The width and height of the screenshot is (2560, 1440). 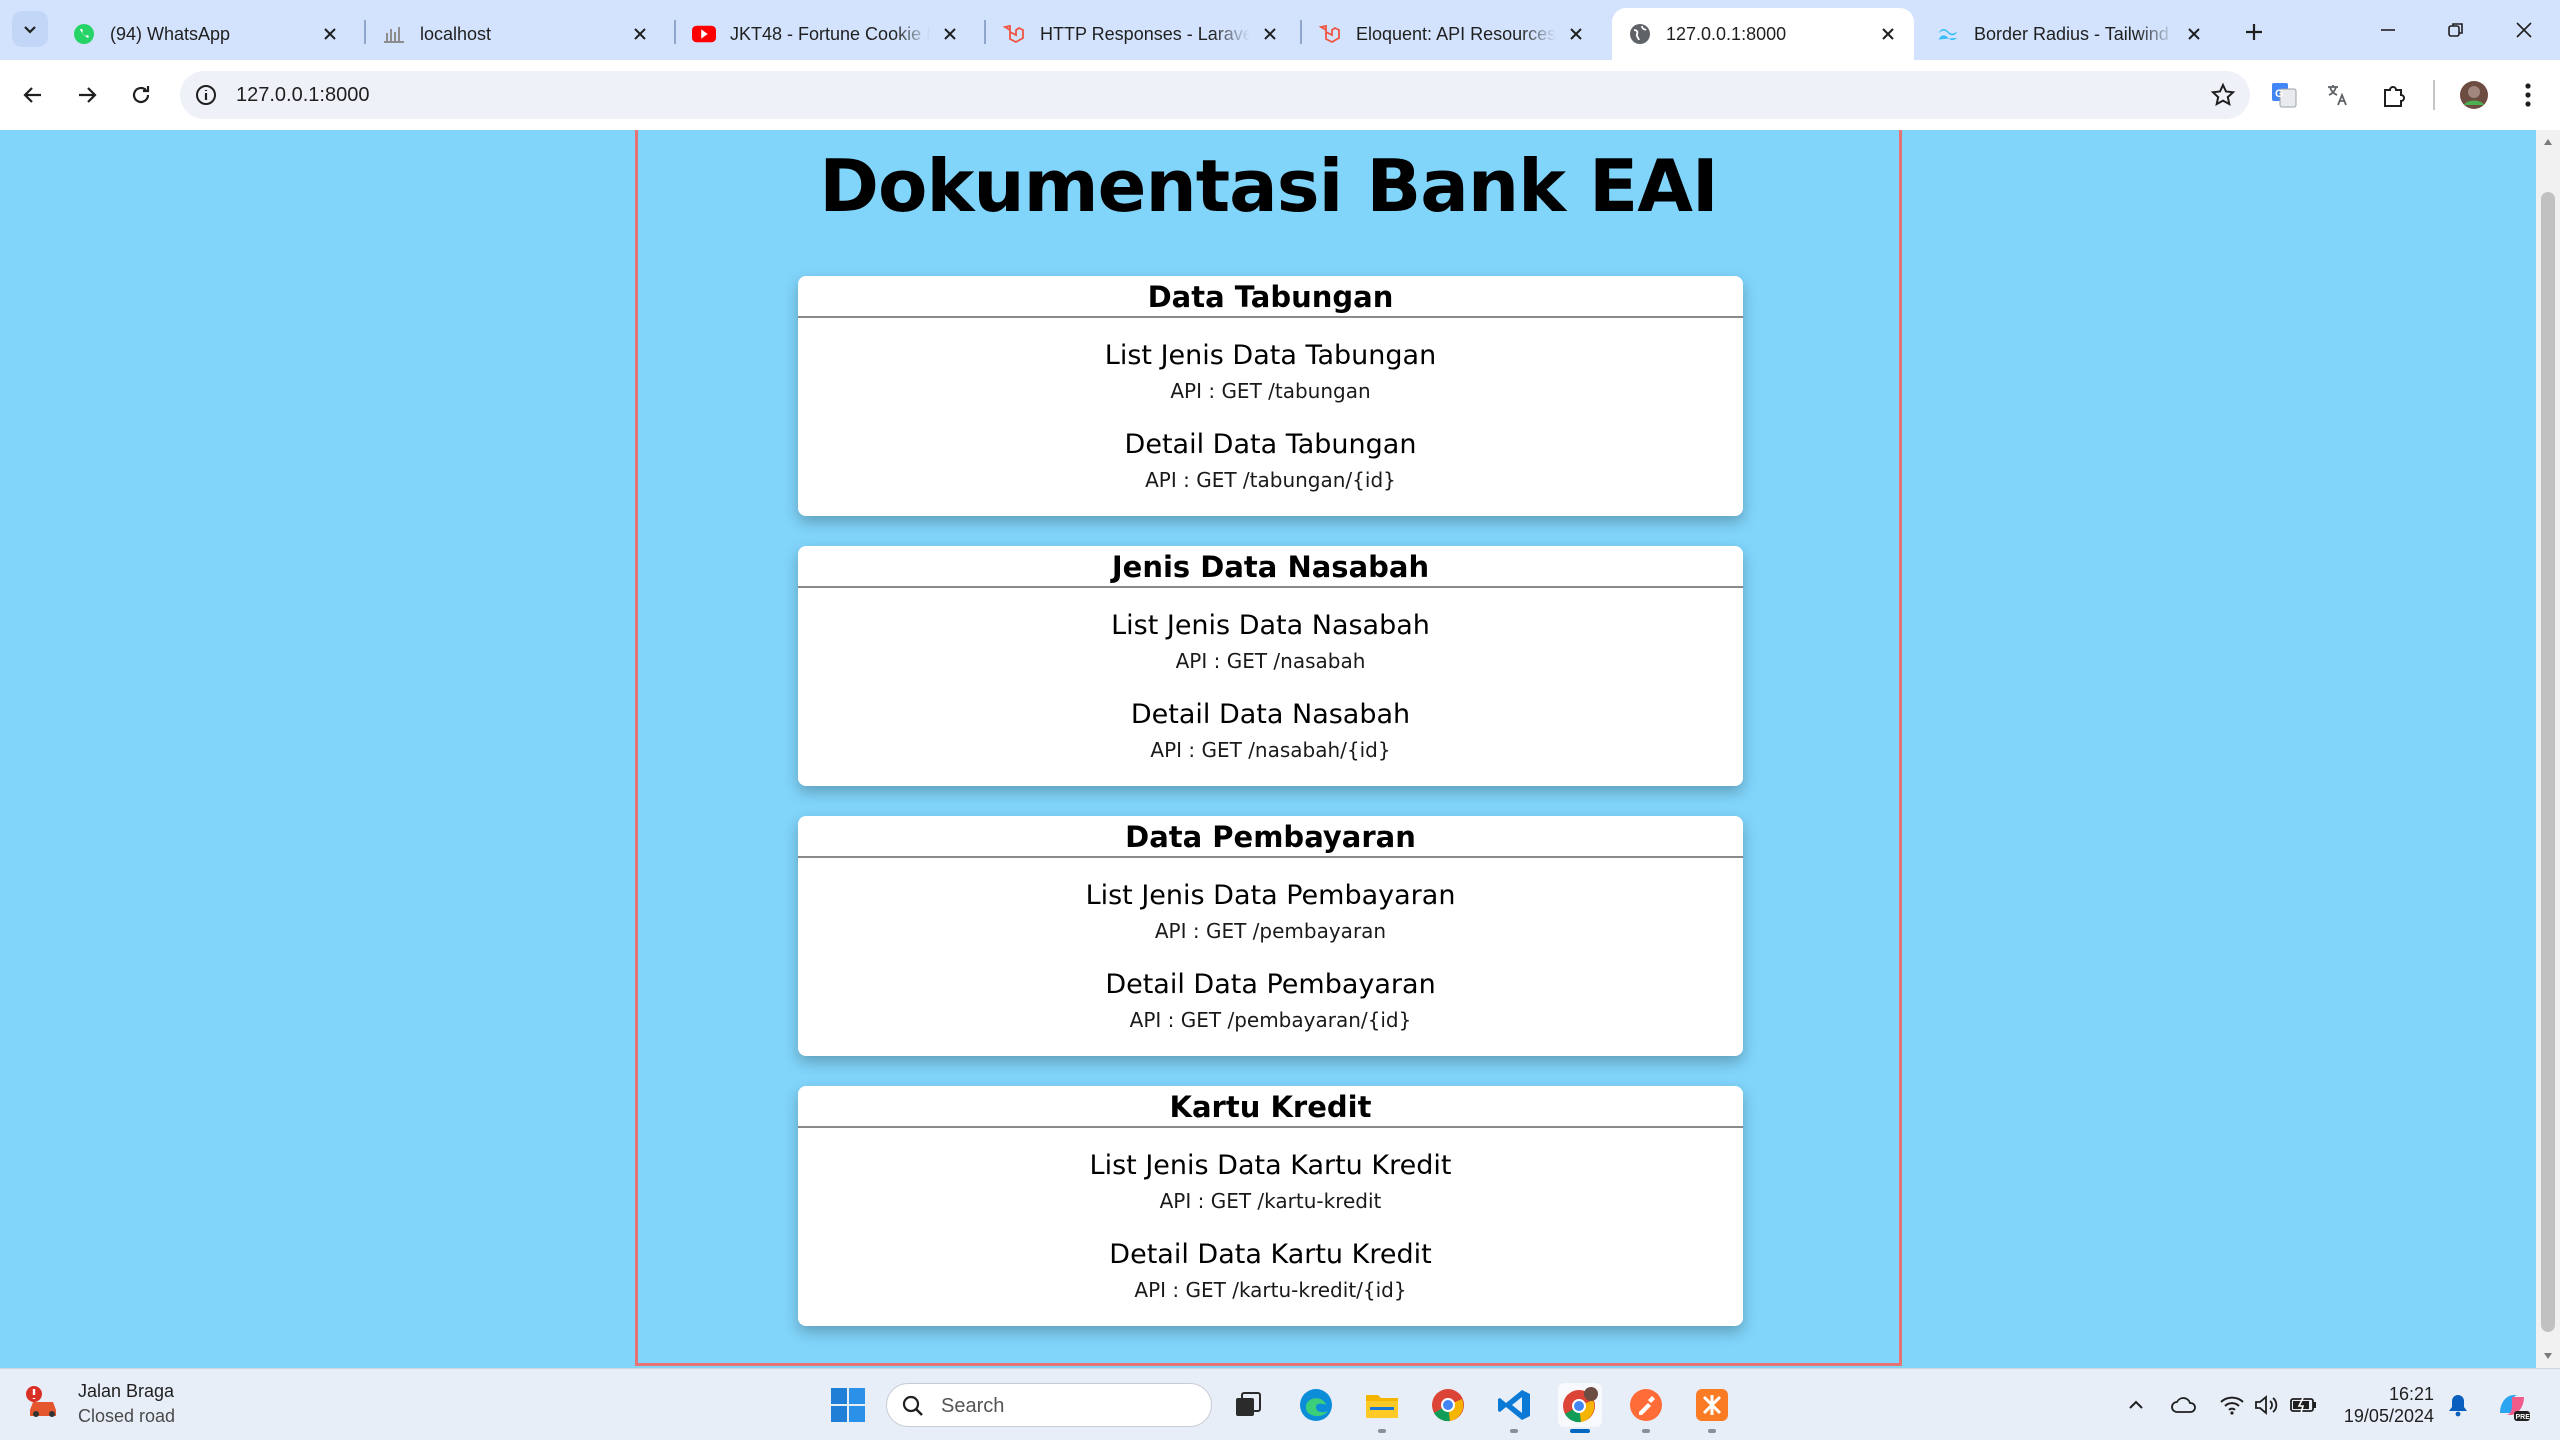 I want to click on svg-text: G, so click(x=2279, y=94).